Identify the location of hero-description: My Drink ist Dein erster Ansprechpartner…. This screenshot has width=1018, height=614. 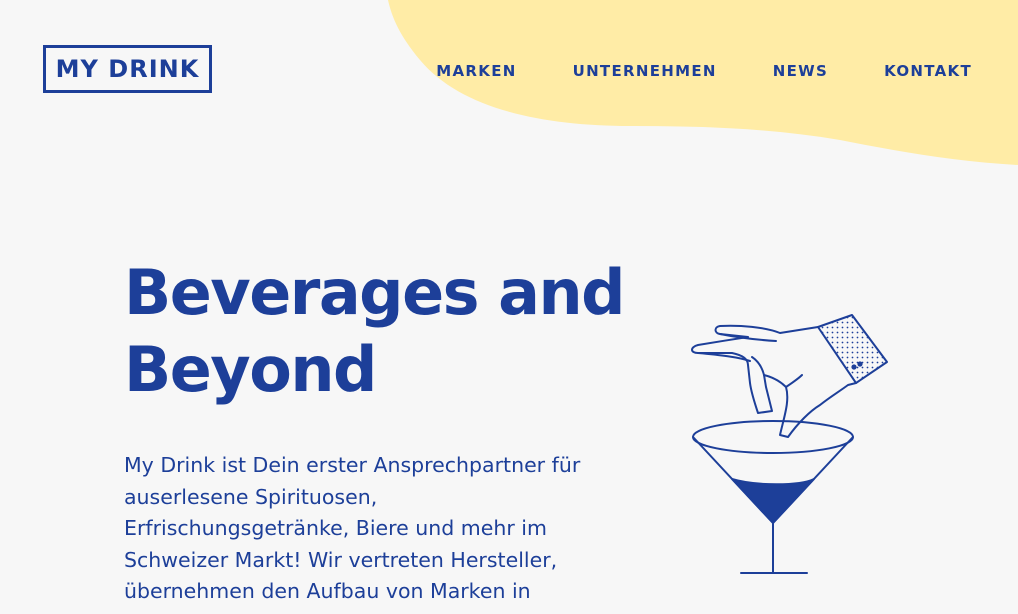
(352, 528).